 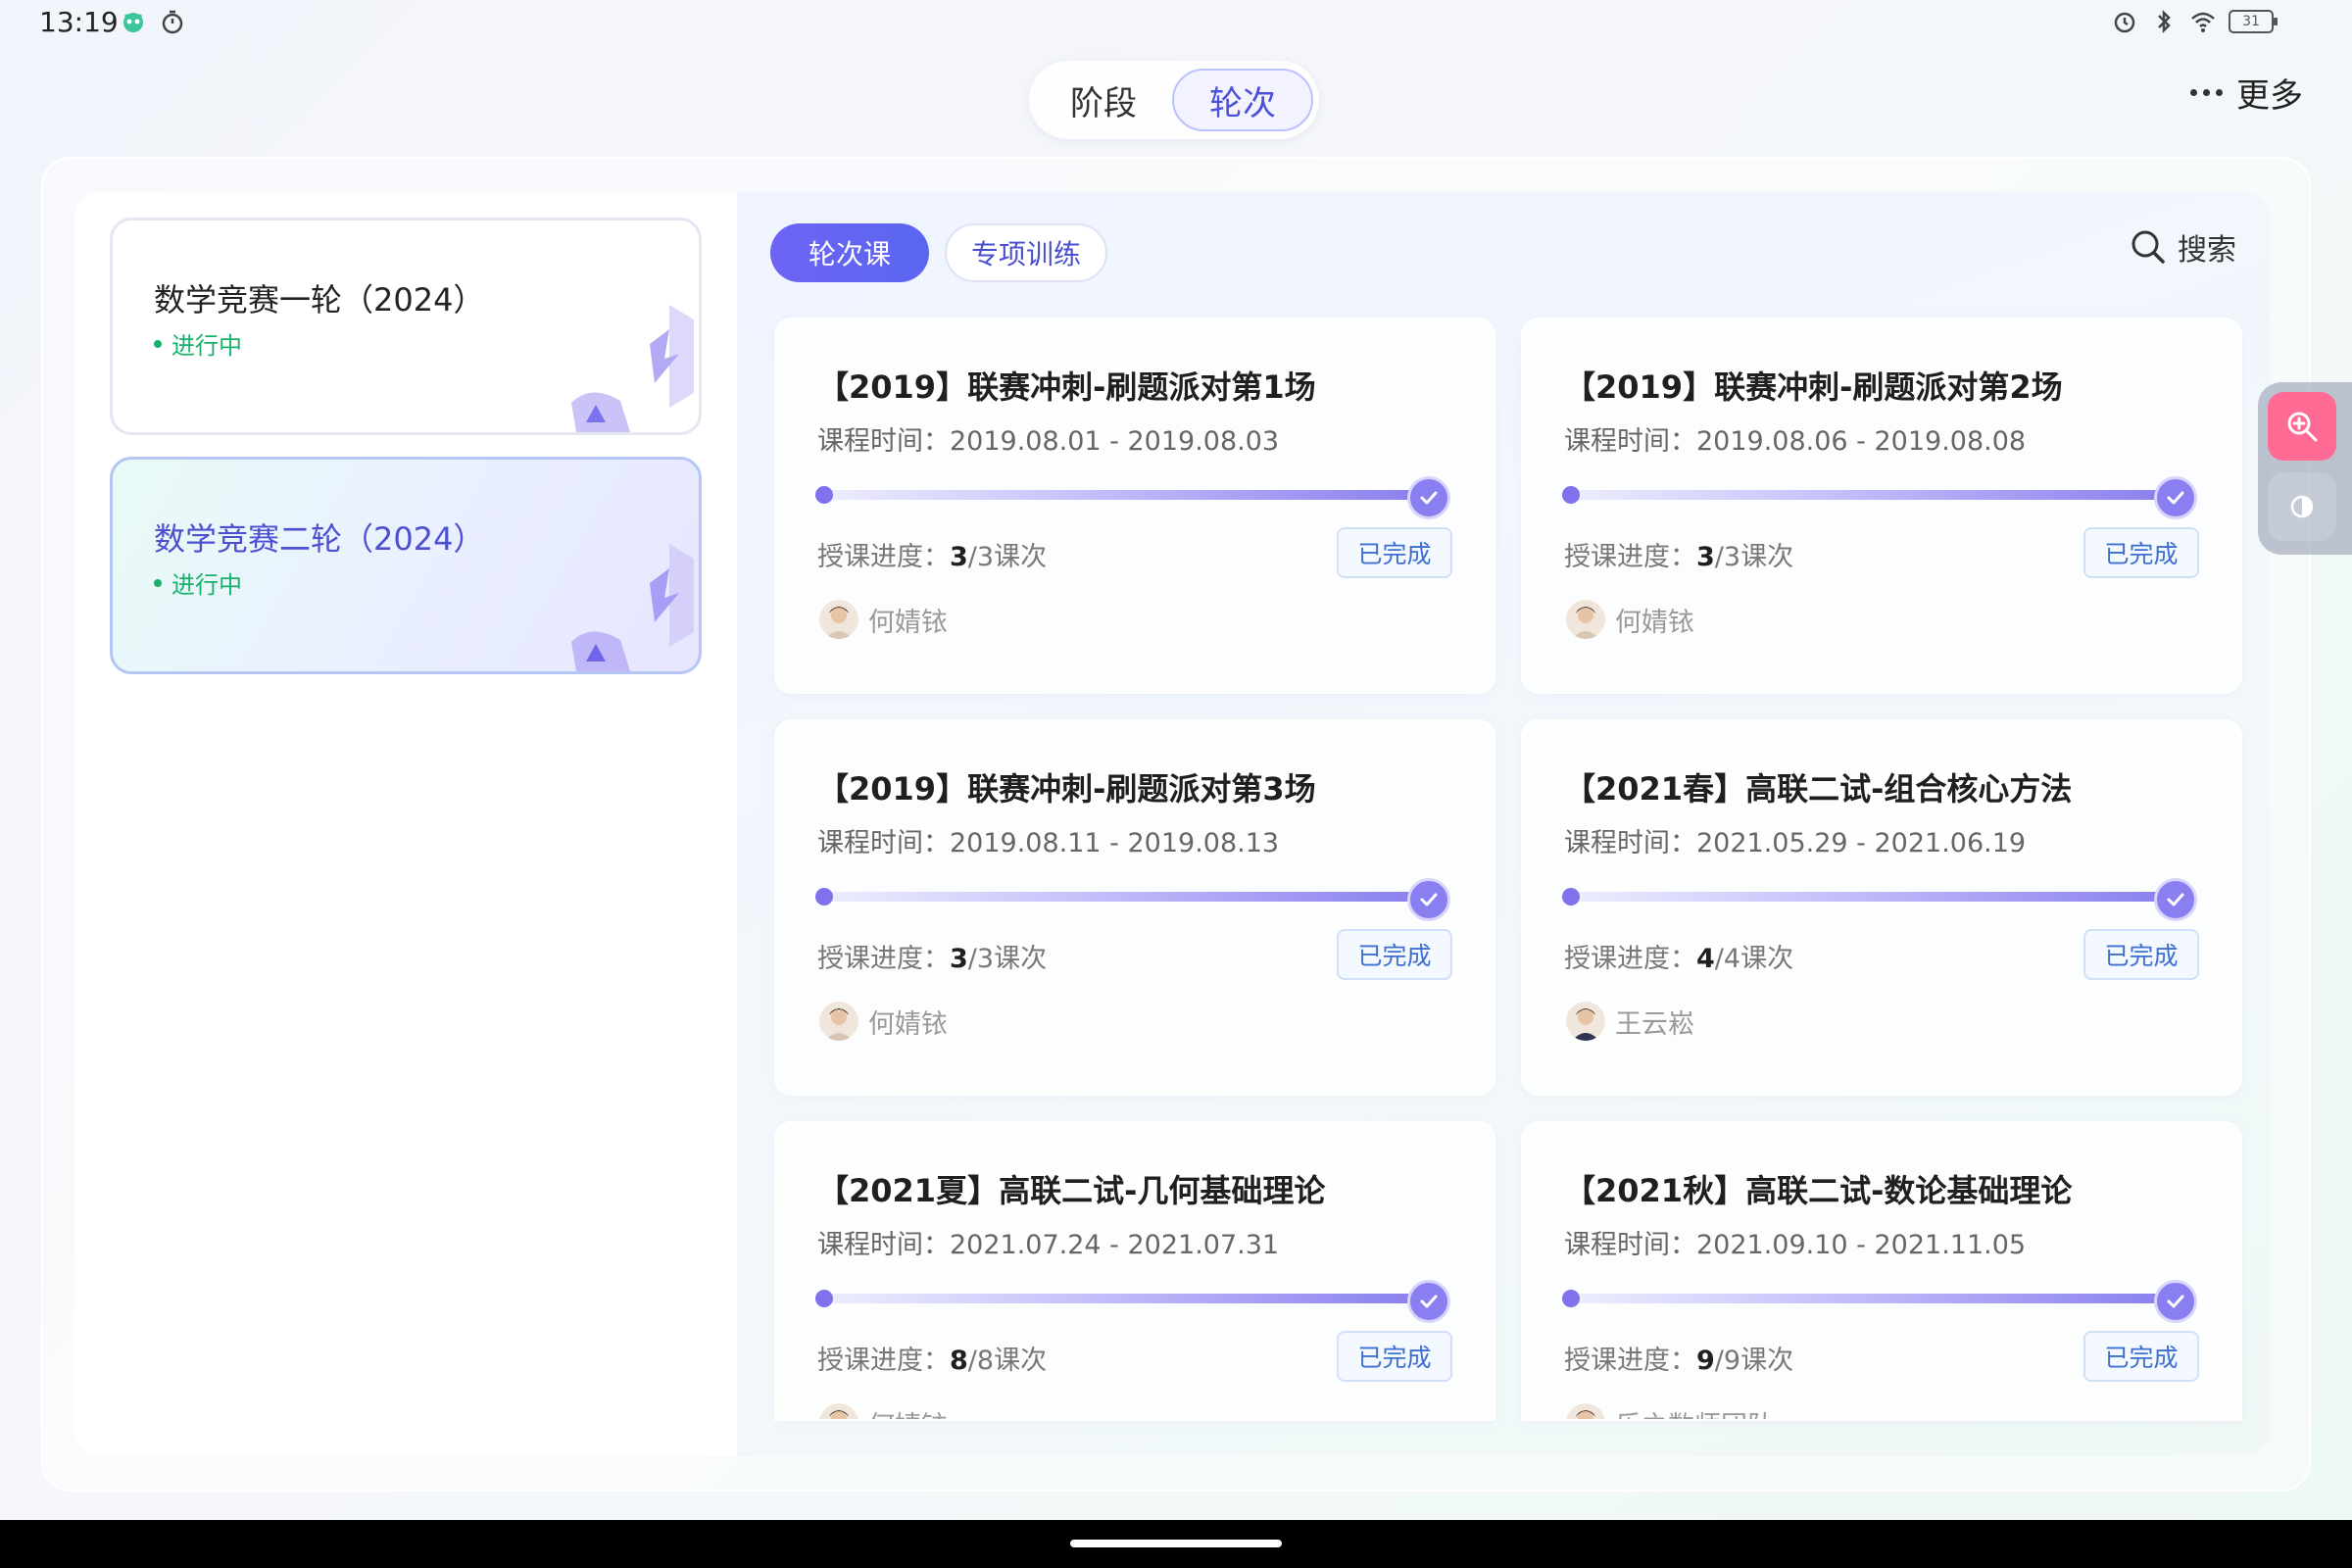 I want to click on round-card-1: 数学竞赛一轮（2024） 进行中, so click(x=406, y=326).